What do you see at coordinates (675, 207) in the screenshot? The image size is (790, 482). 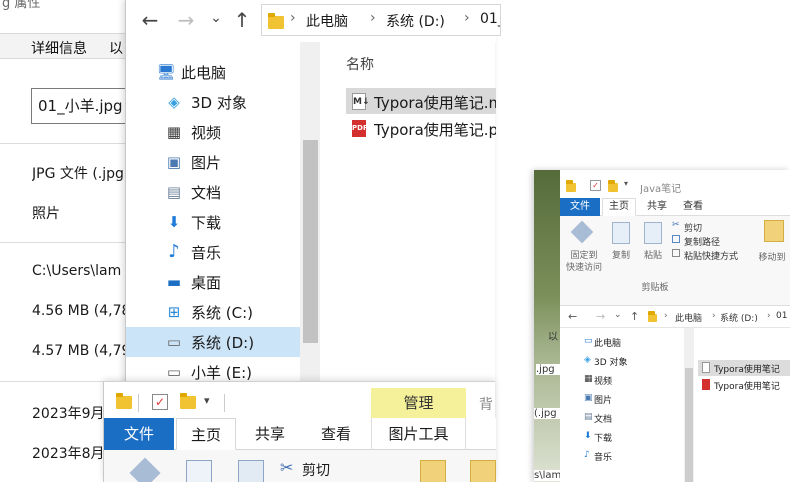 I see `ribbon-tabs: 文件 主页 共享 查看` at bounding box center [675, 207].